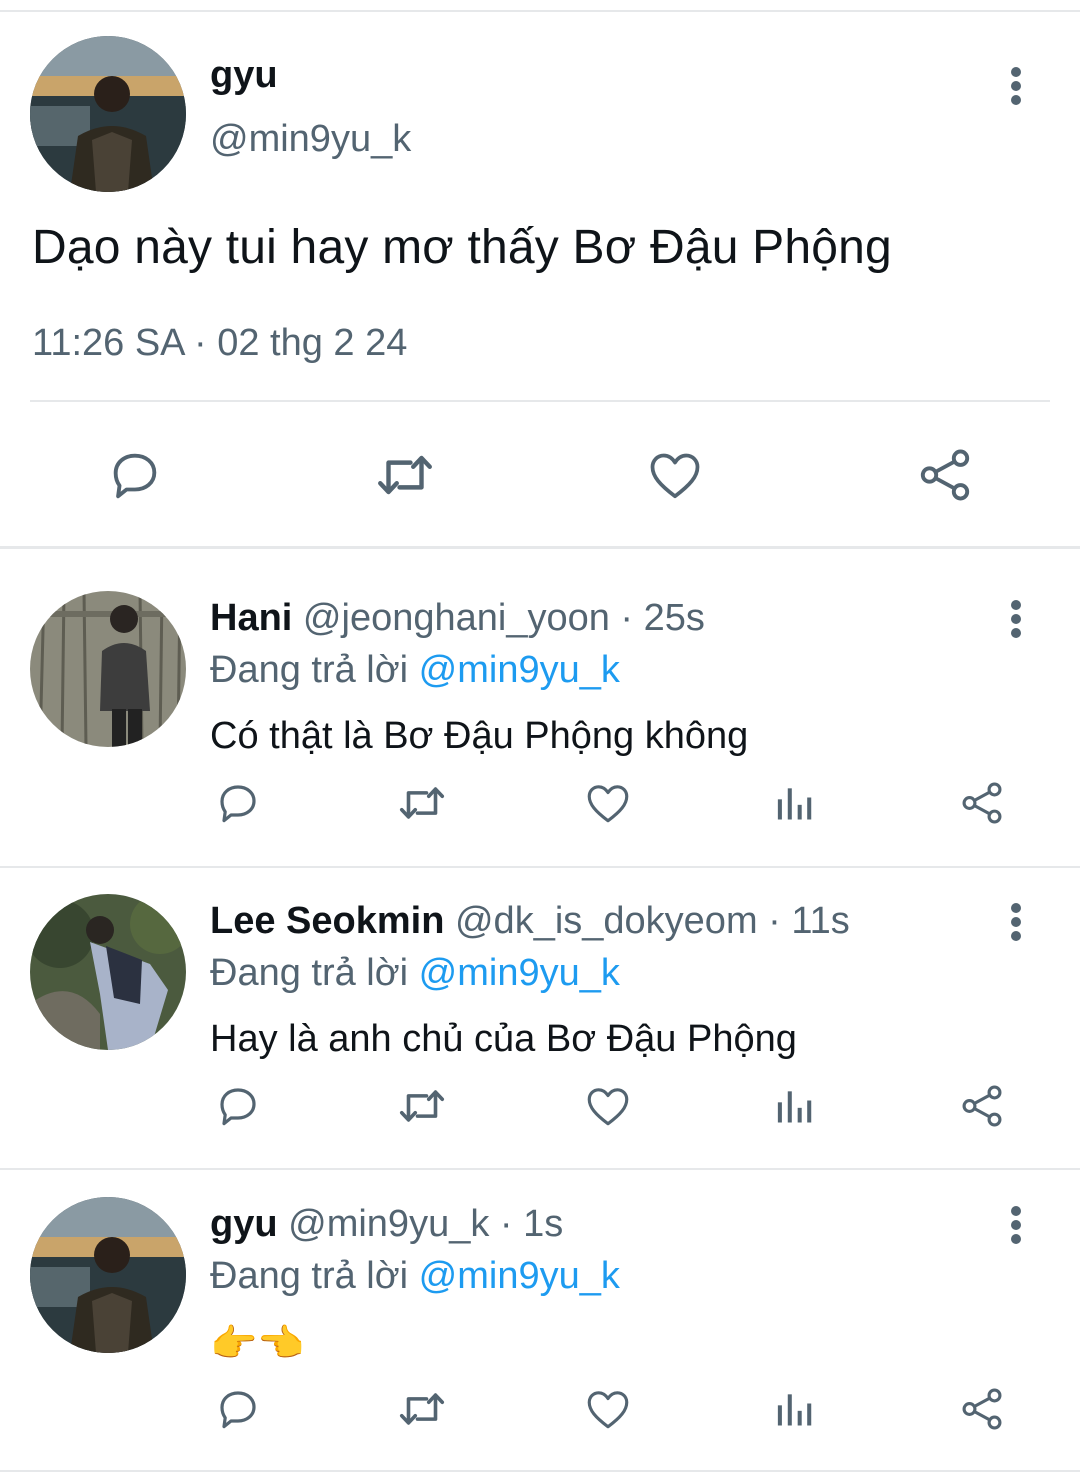 The image size is (1080, 1483). What do you see at coordinates (327, 921) in the screenshot?
I see `display-name: Lee Seokmin` at bounding box center [327, 921].